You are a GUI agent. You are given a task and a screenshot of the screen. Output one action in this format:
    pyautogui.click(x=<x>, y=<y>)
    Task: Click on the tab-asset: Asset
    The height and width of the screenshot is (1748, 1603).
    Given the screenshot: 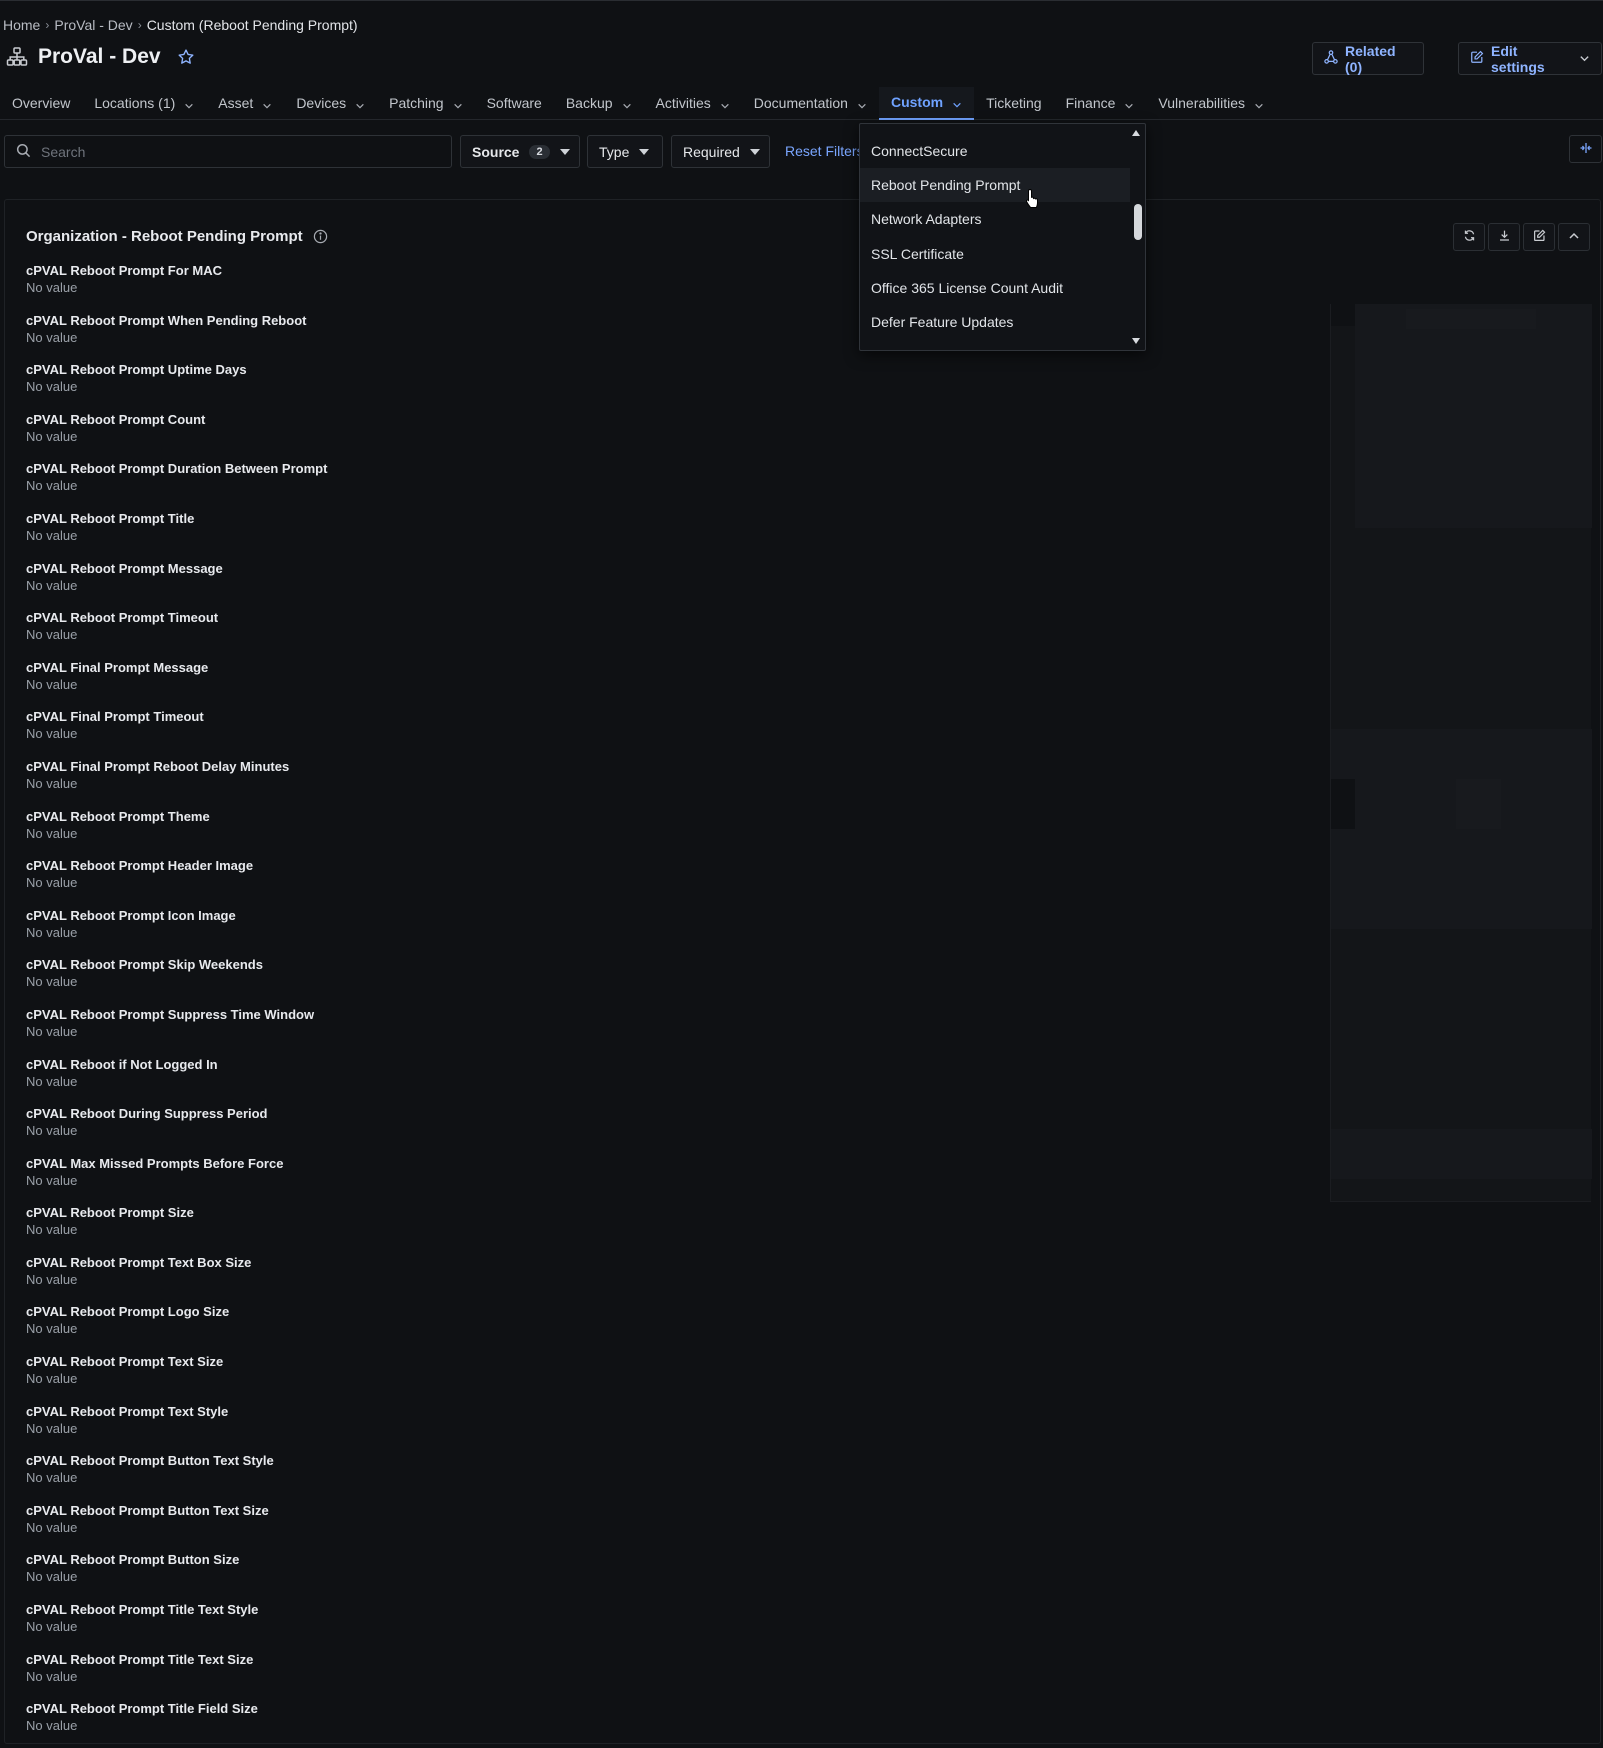 What is the action you would take?
    pyautogui.click(x=245, y=103)
    